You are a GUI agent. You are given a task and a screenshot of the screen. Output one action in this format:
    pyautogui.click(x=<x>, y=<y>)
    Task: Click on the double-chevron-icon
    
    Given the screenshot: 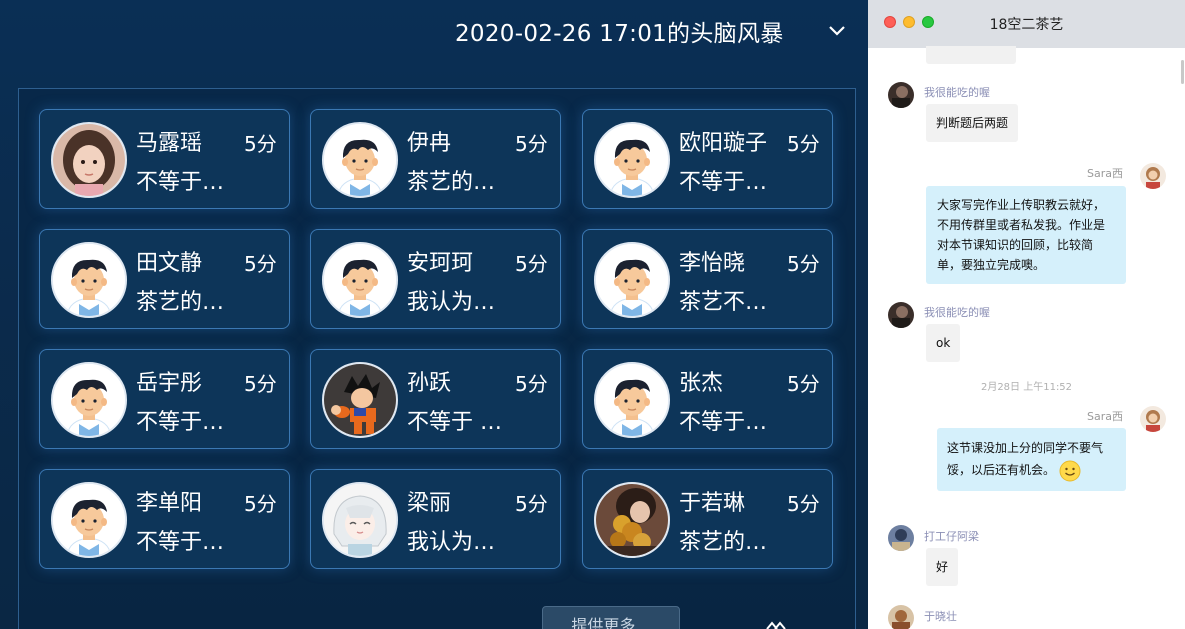 What is the action you would take?
    pyautogui.click(x=777, y=623)
    